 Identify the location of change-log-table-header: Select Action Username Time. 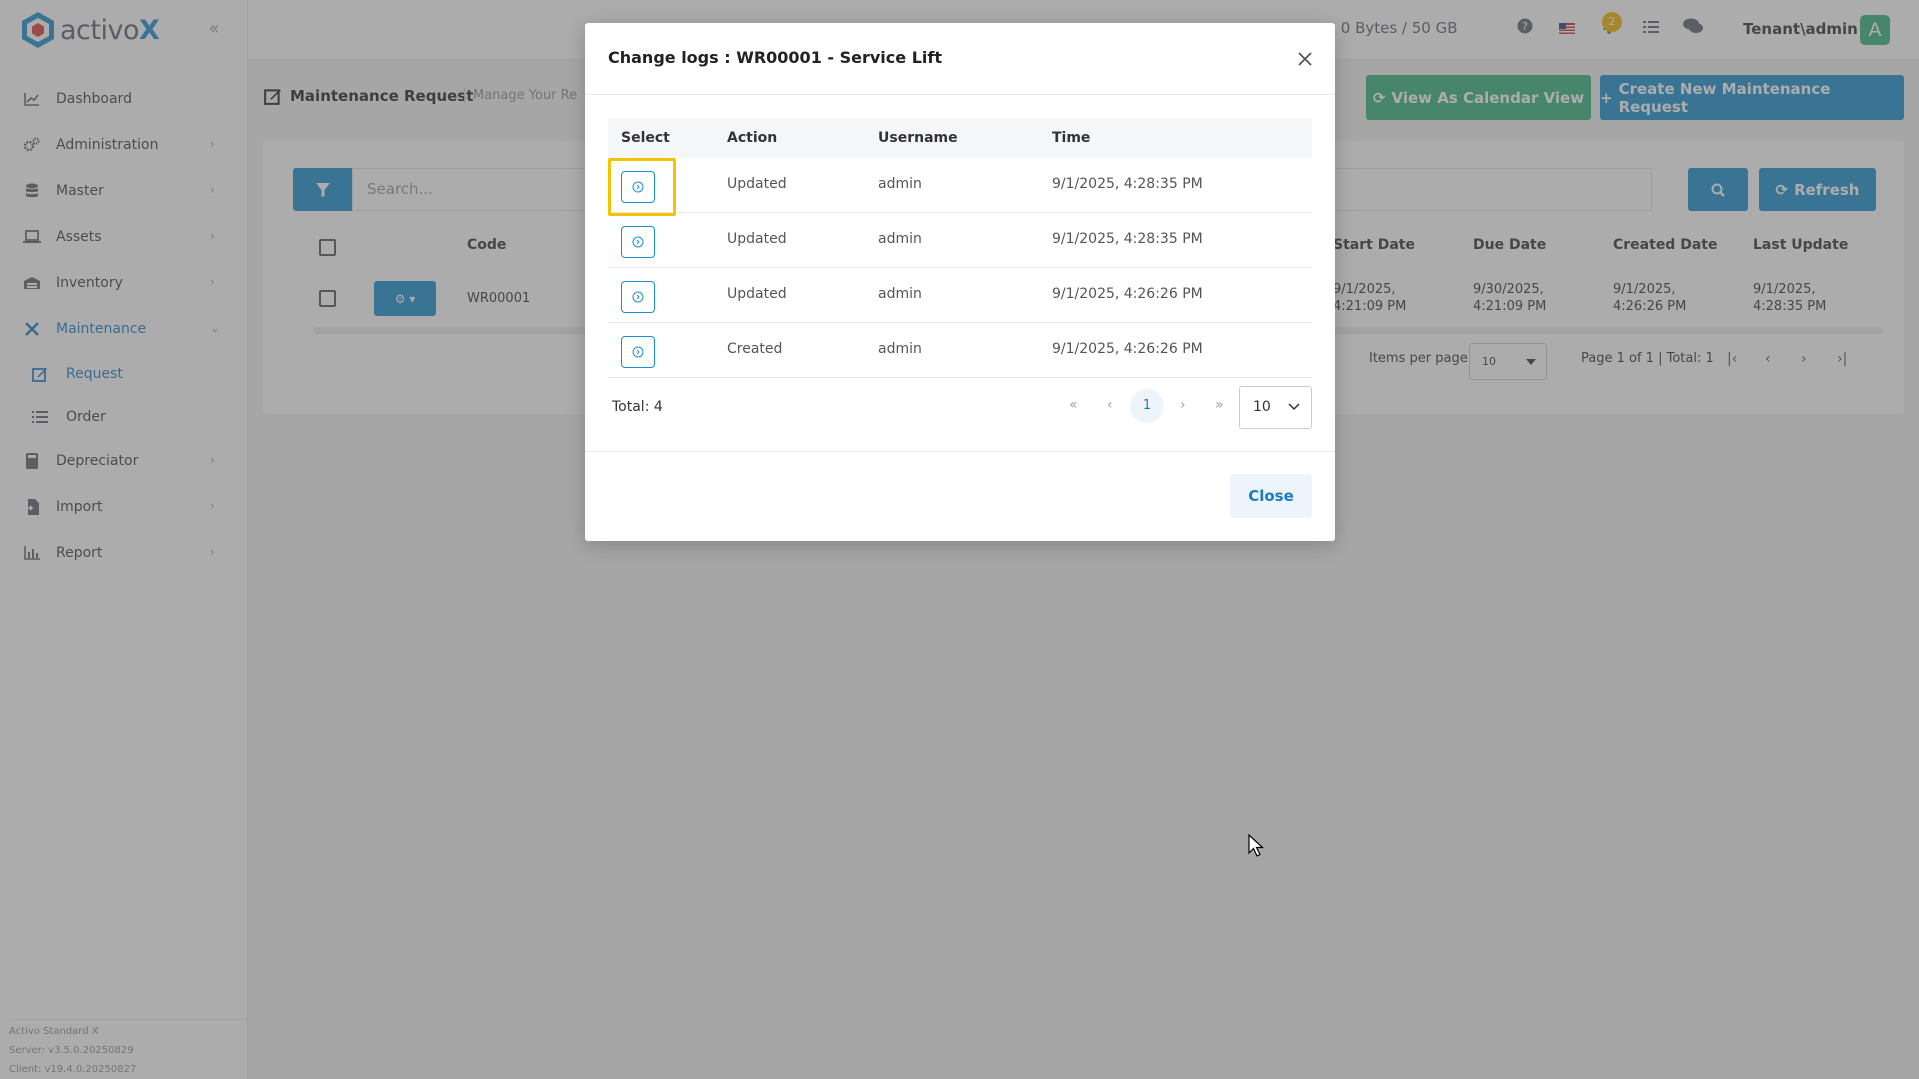
(960, 138).